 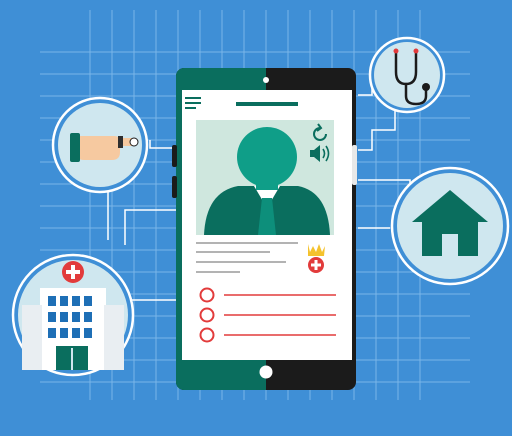 I want to click on phone-camera, so click(x=266, y=80).